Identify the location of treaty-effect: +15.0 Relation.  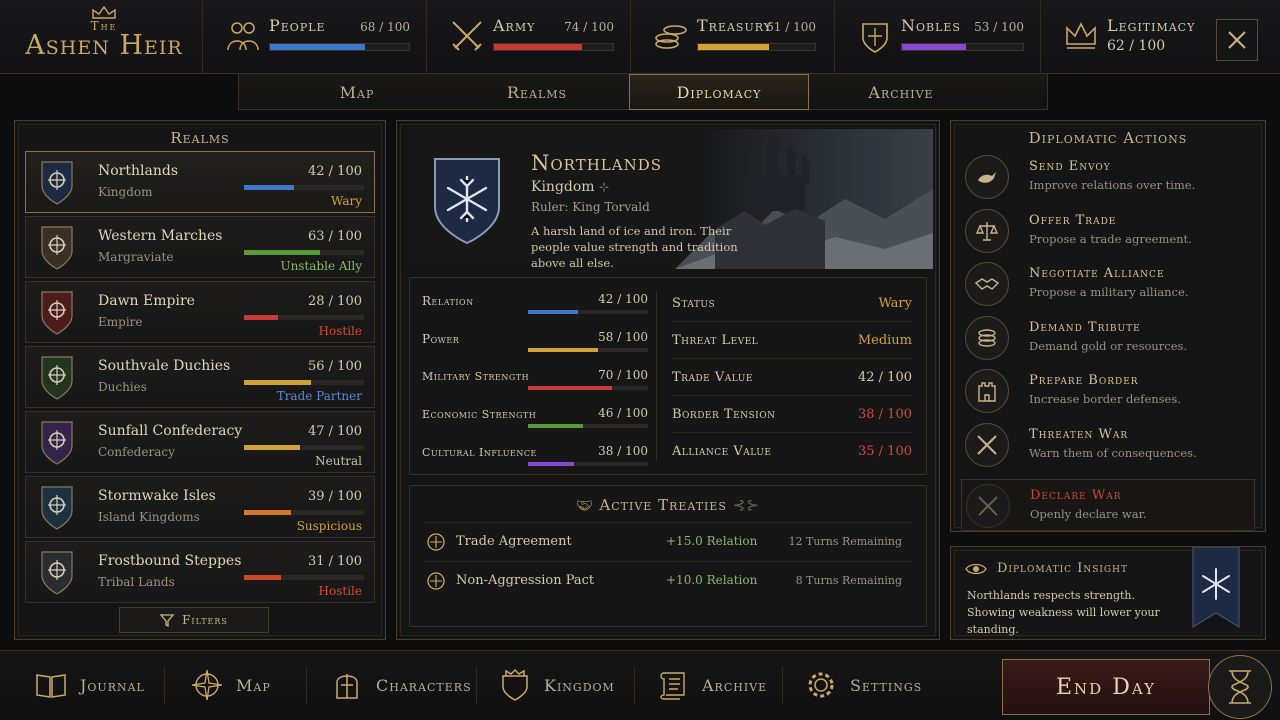
(712, 541).